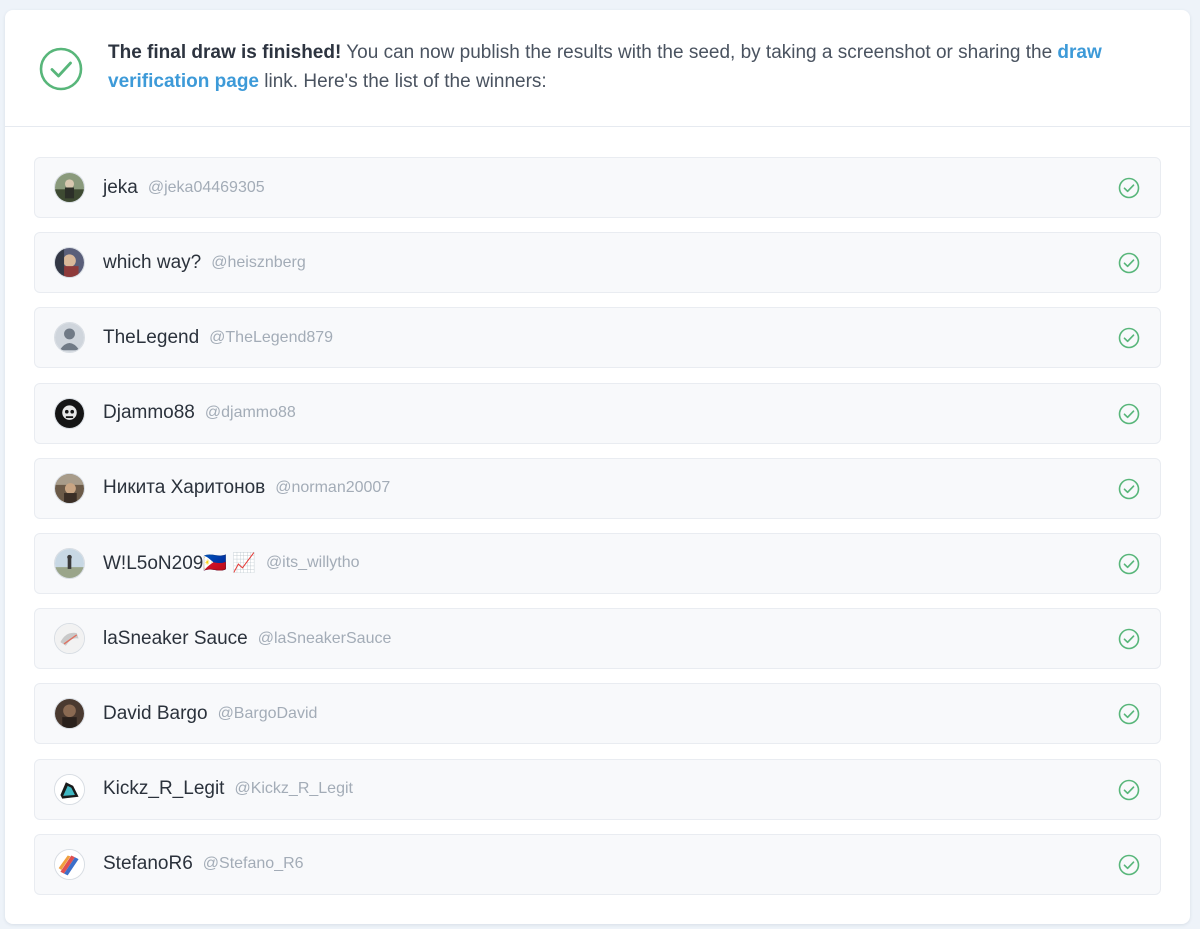  I want to click on winner-row: Kickz_R_Legit @Kickz_R_Legit, so click(597, 789).